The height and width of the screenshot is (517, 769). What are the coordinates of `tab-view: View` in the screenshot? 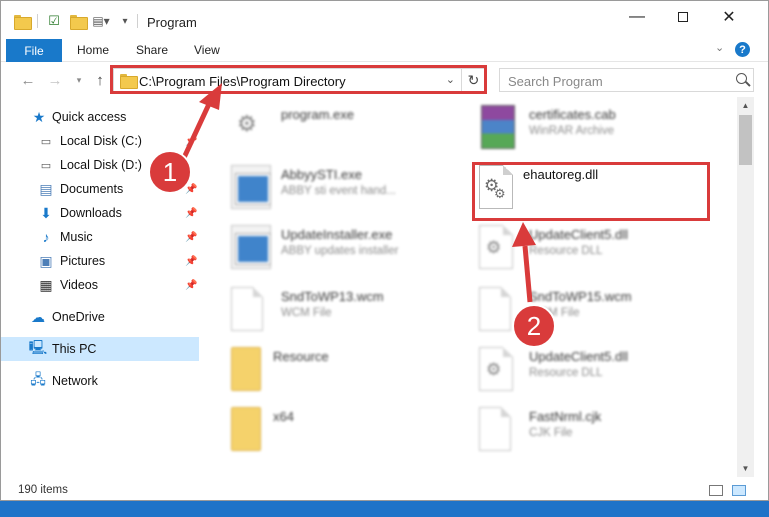 It's located at (207, 50).